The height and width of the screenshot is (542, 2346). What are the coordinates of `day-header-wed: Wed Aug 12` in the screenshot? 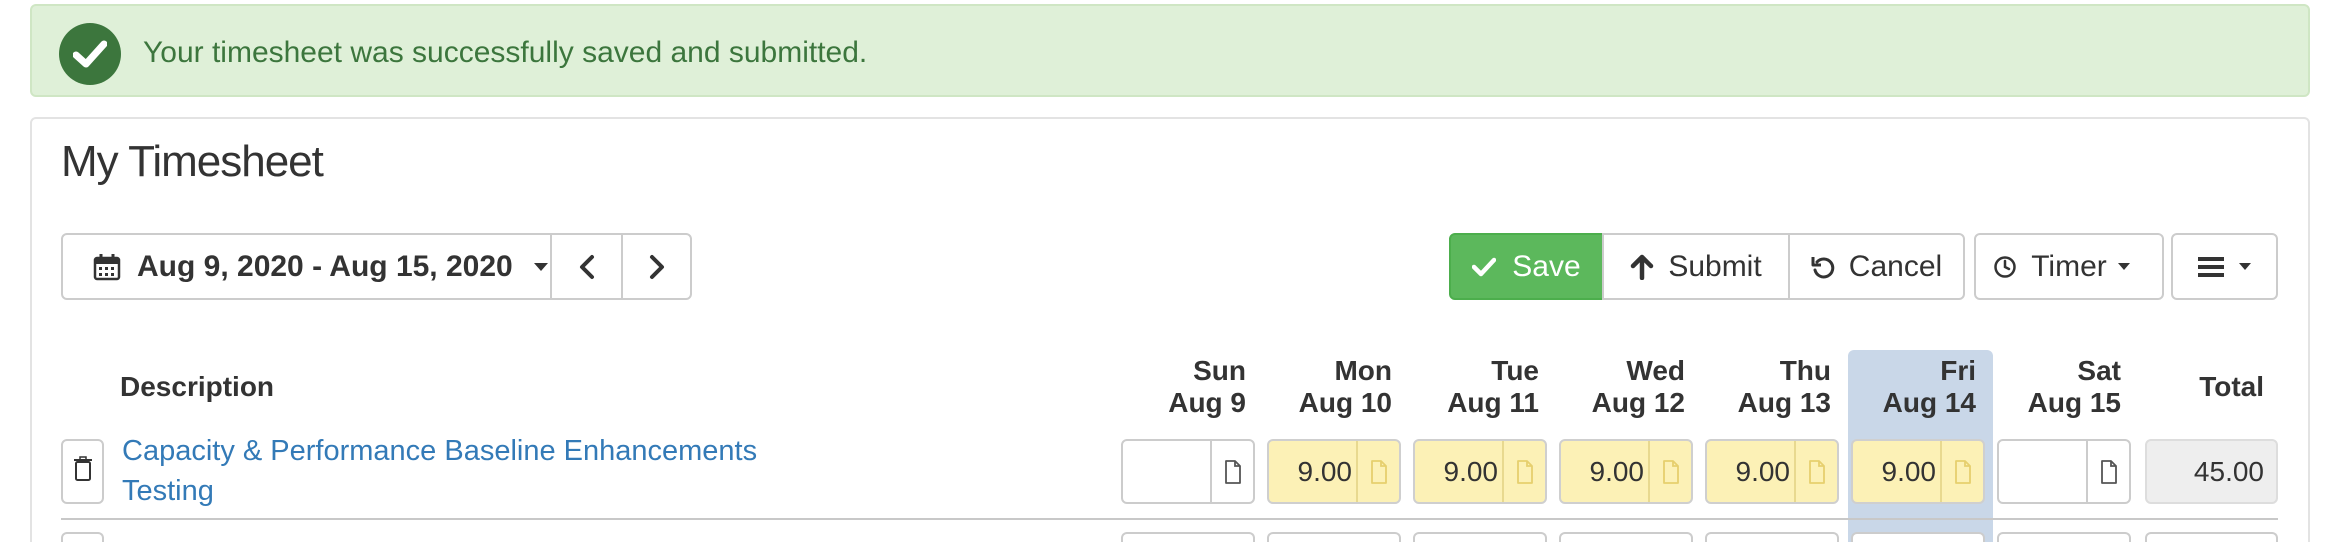 It's located at (1627, 387).